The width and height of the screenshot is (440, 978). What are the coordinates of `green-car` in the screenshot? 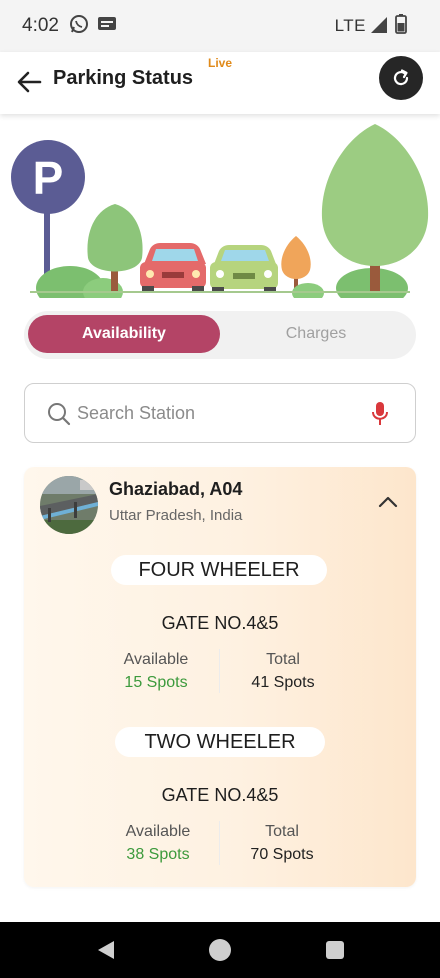 It's located at (244, 269).